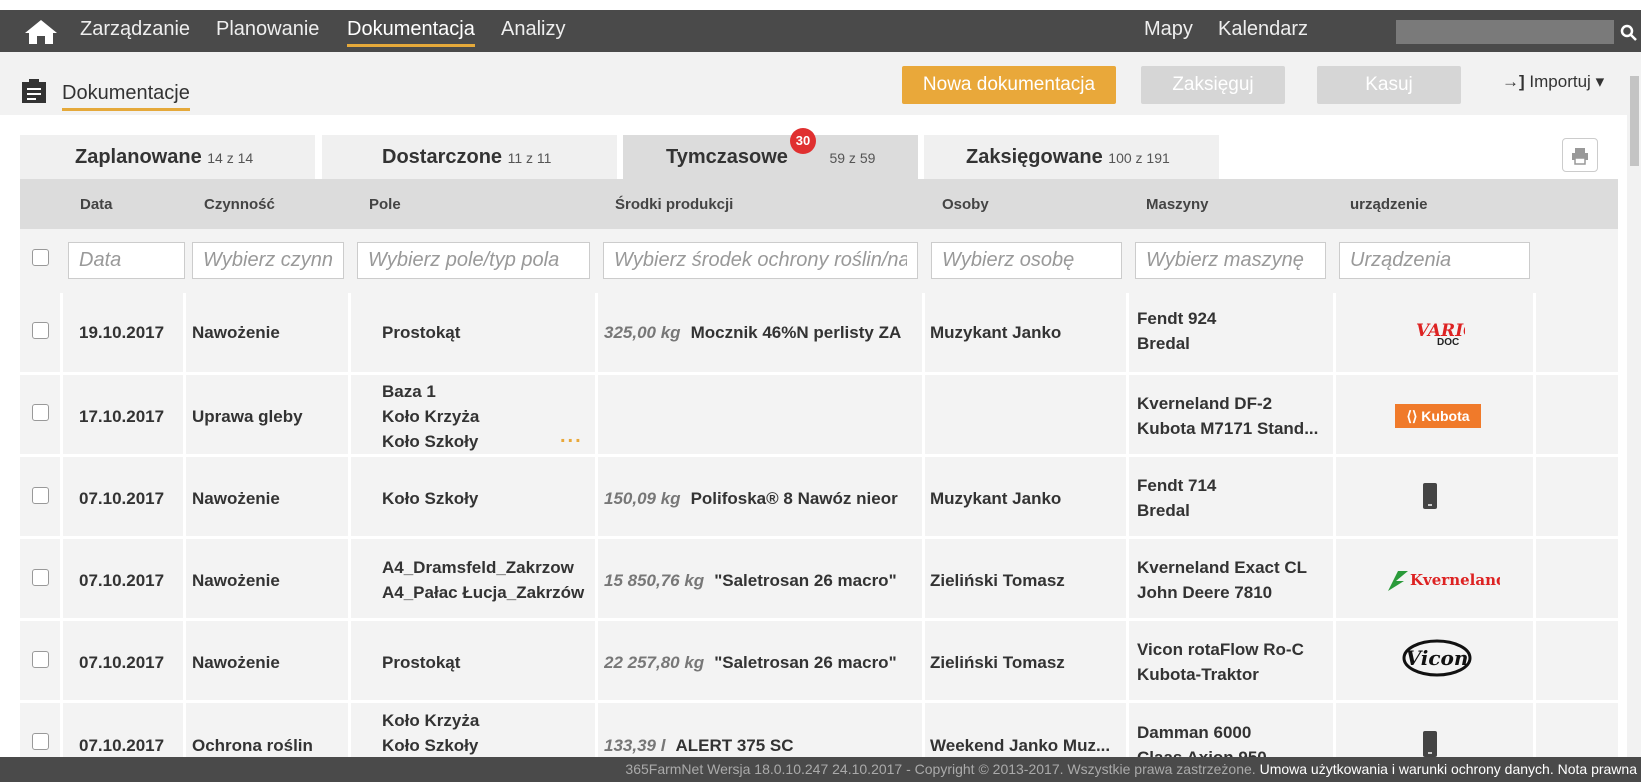 This screenshot has height=782, width=1641. I want to click on column-header-date: Data, so click(96, 204).